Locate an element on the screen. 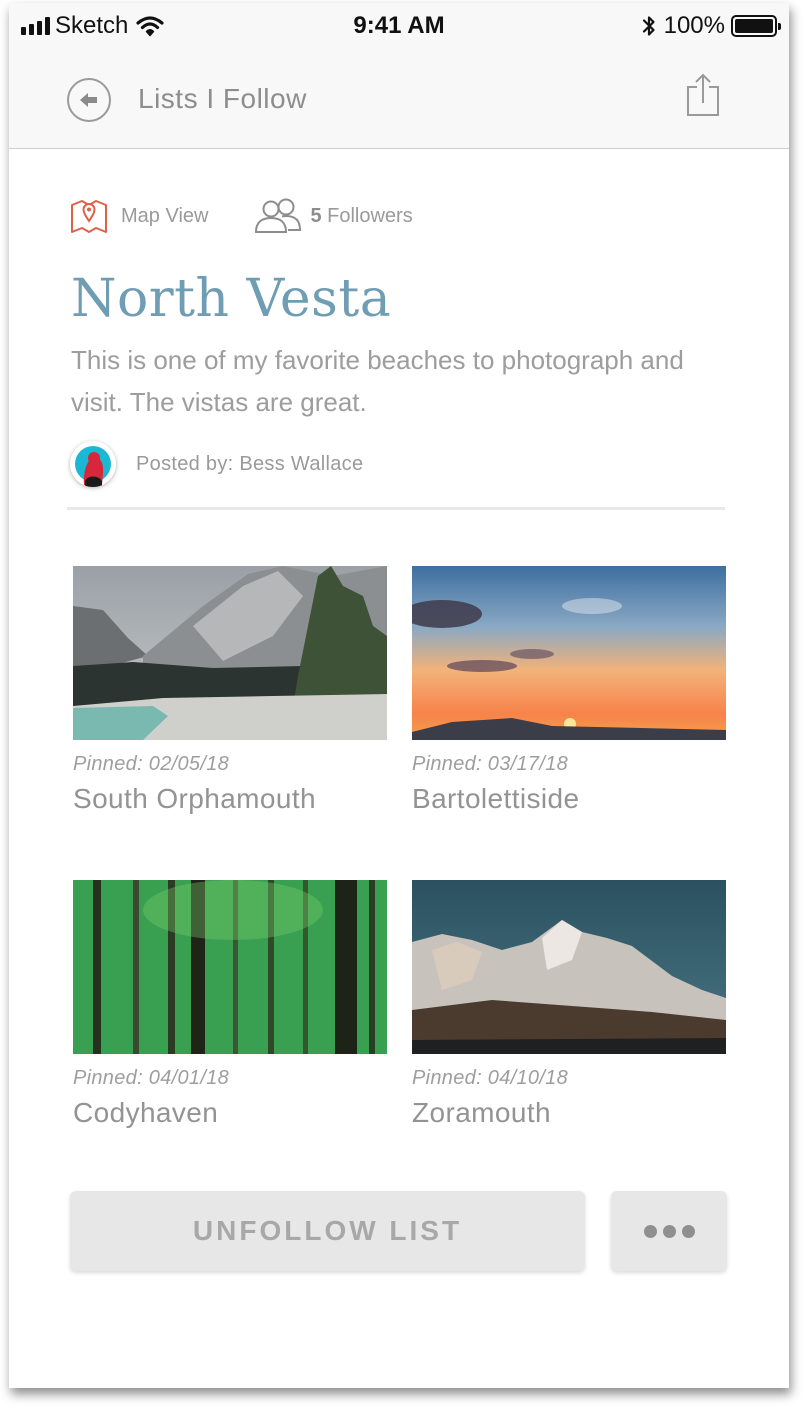 The image size is (809, 1415). place-card: Pinned: 04/01/18 Codyhaven is located at coordinates (230, 1004).